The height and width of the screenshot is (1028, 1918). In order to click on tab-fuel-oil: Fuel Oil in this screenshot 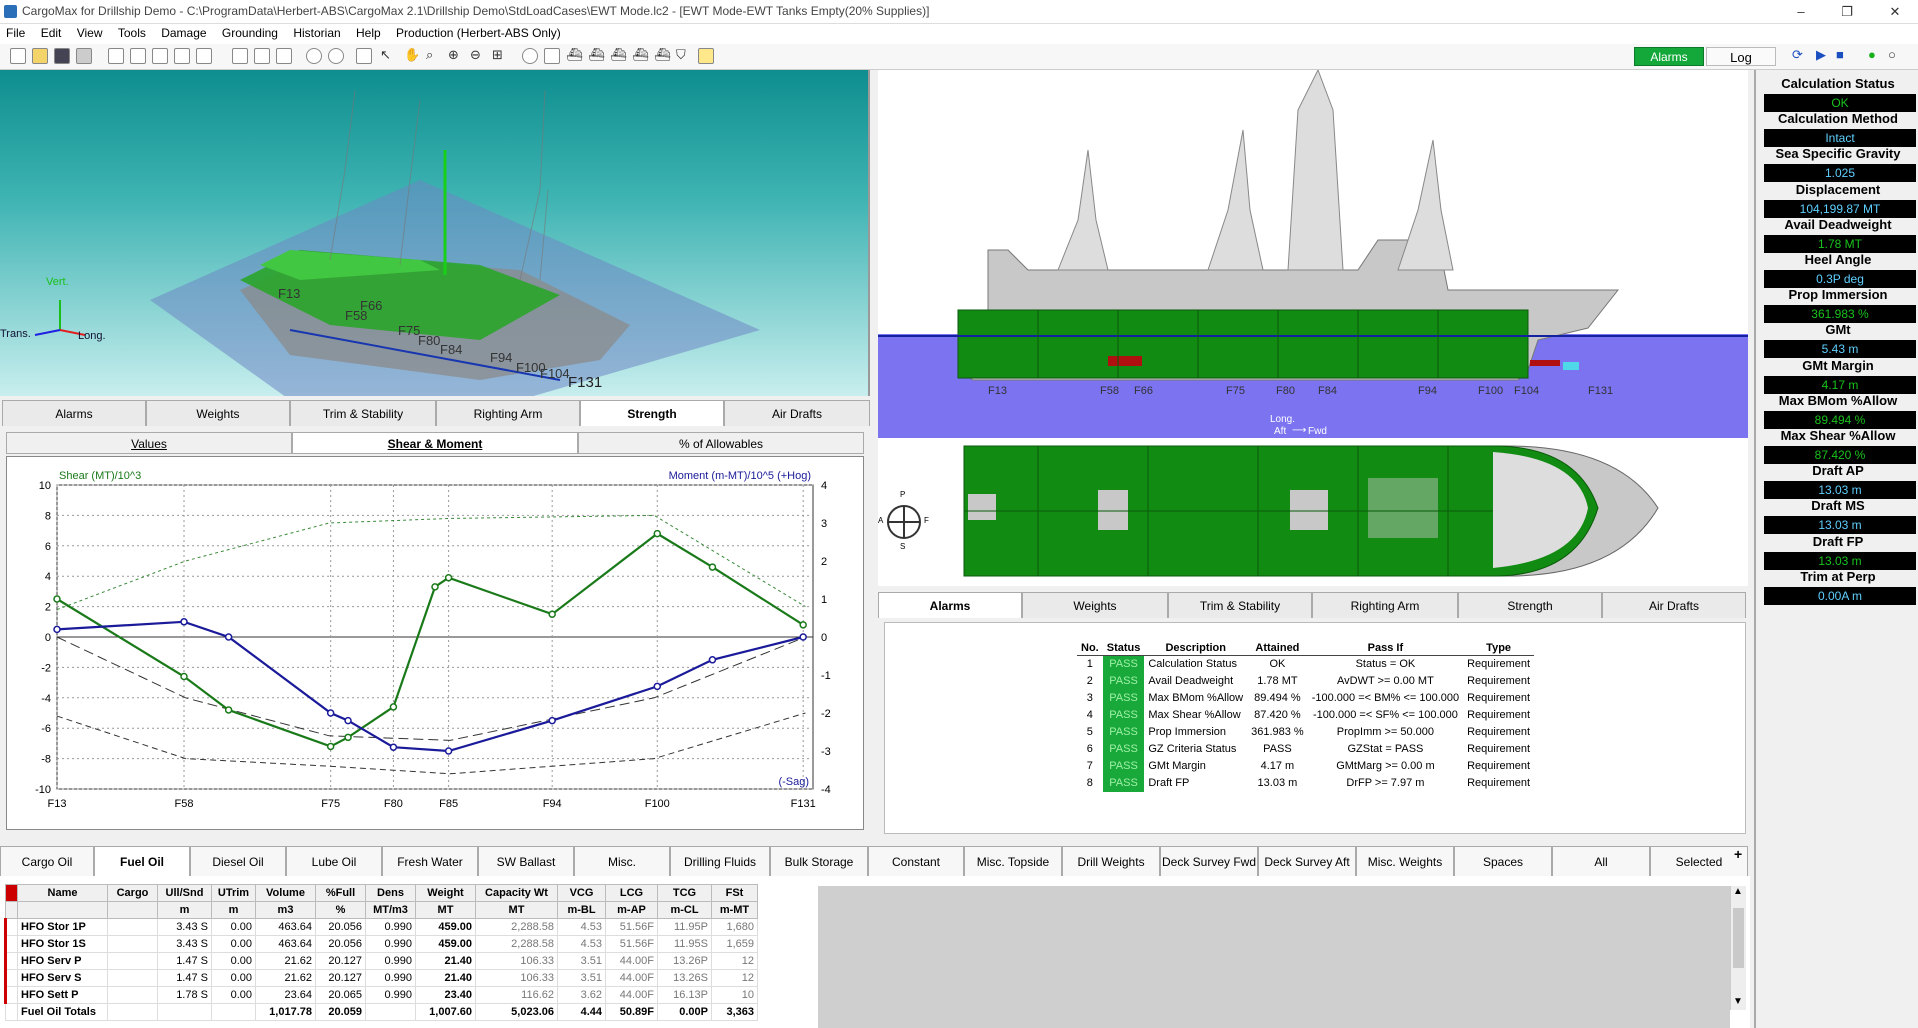, I will do `click(142, 861)`.